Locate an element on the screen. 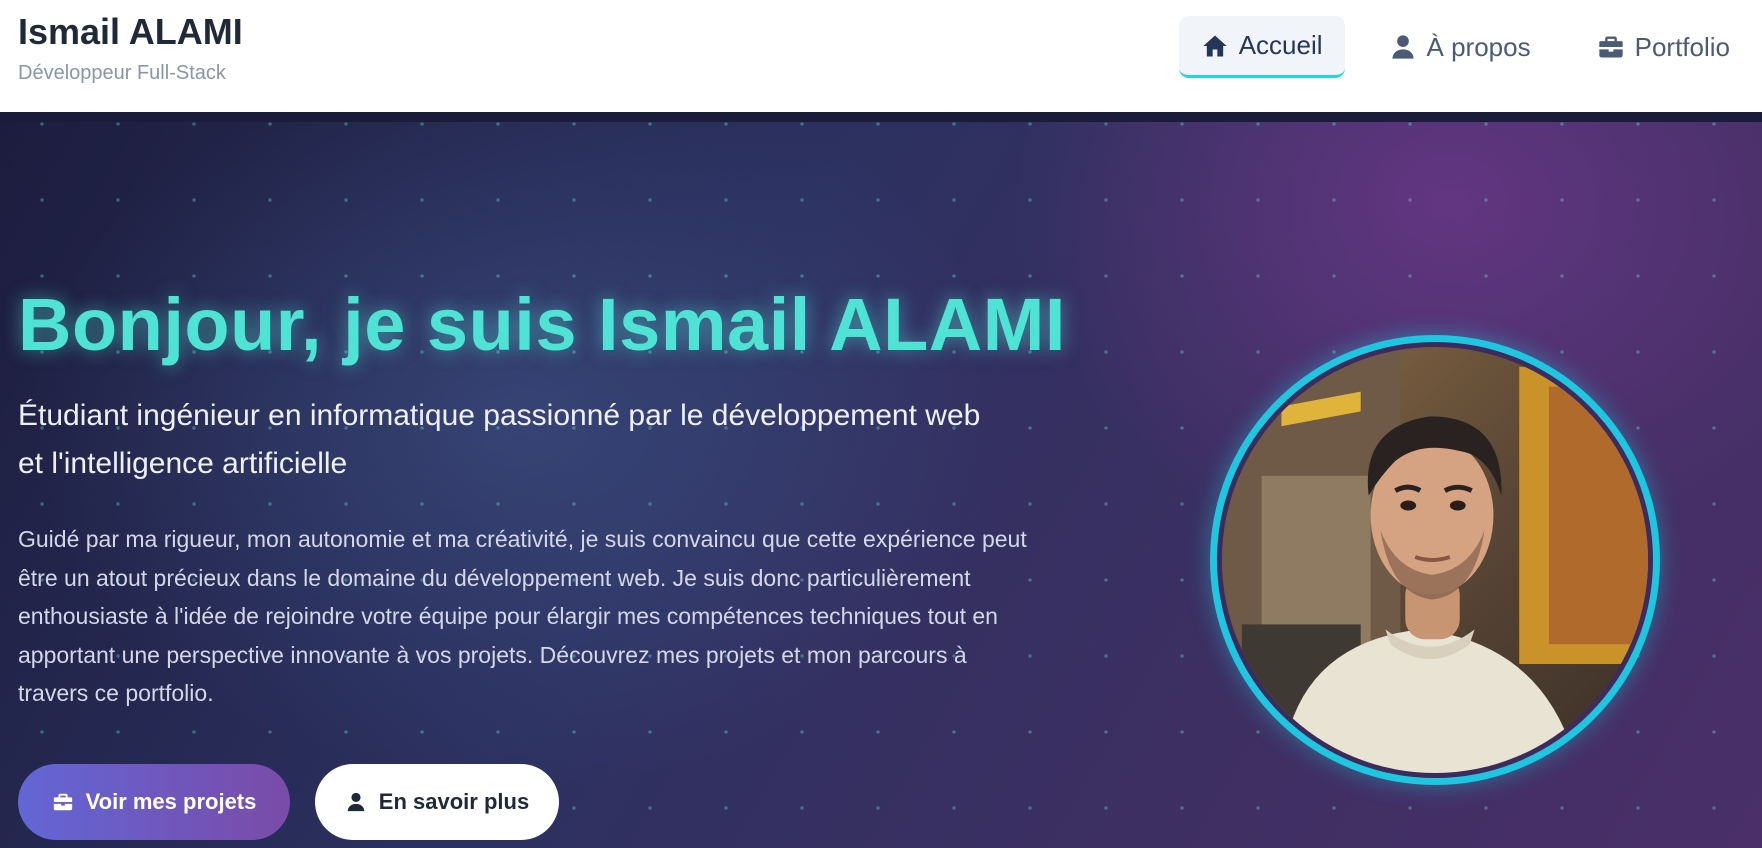 The width and height of the screenshot is (1762, 848). brand-tagline: Développeur Full-Stack is located at coordinates (122, 73).